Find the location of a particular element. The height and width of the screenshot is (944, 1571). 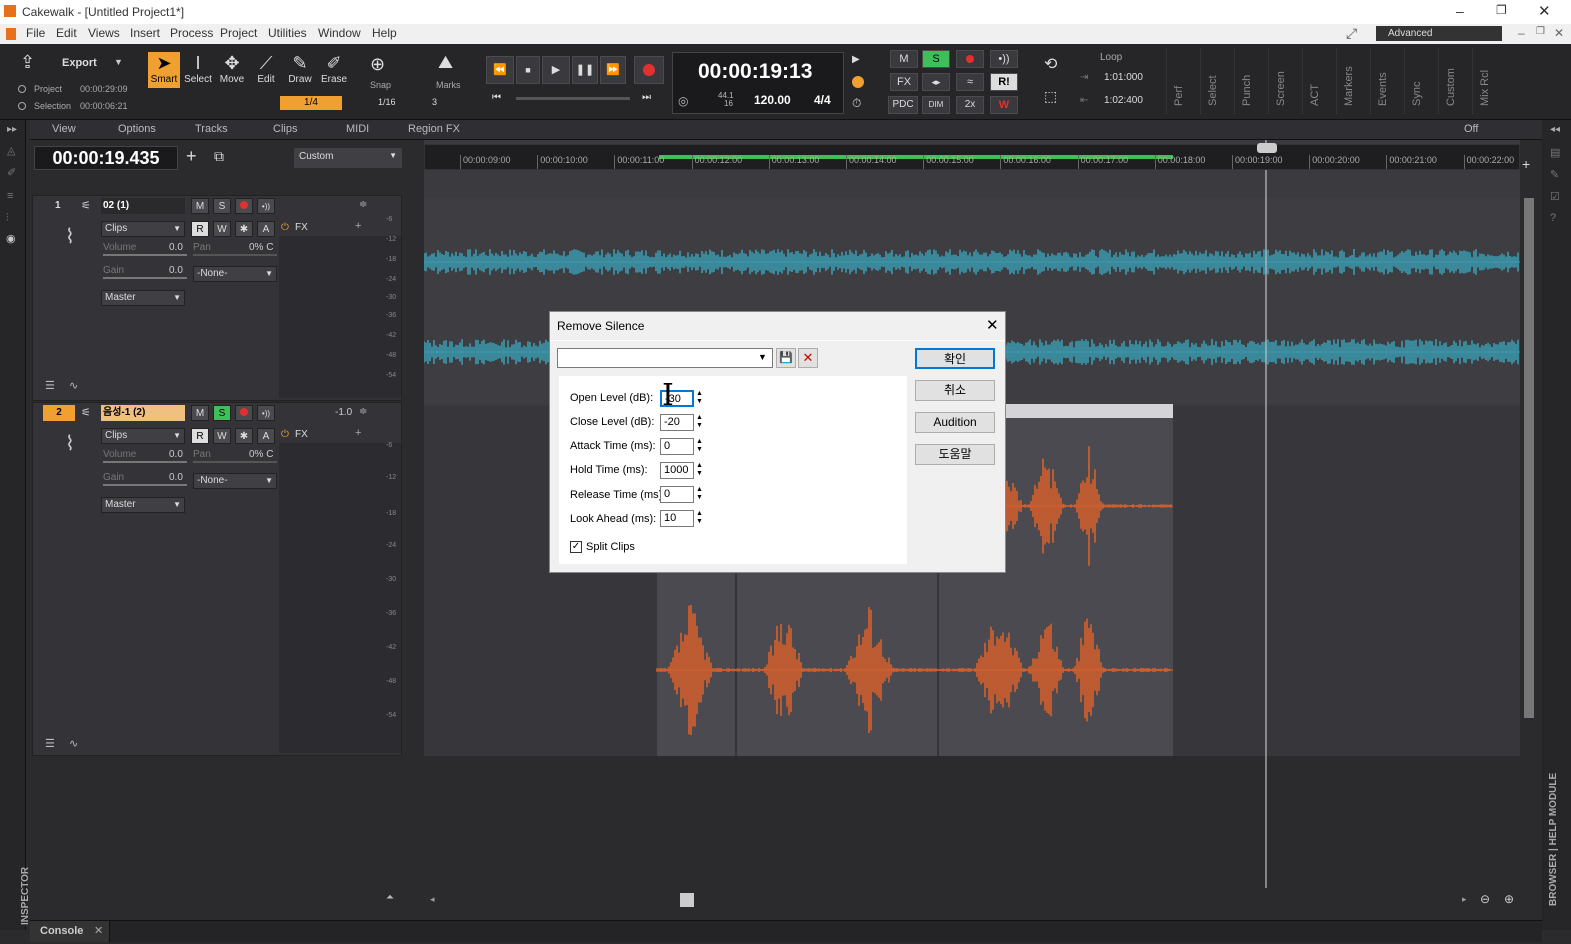

menu-views: Views is located at coordinates (104, 33).